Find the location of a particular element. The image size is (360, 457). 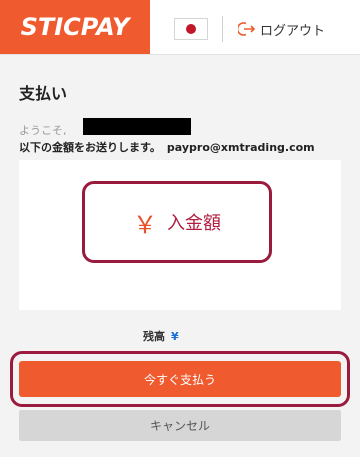

welcome-text: ようこそ, is located at coordinates (43, 130).